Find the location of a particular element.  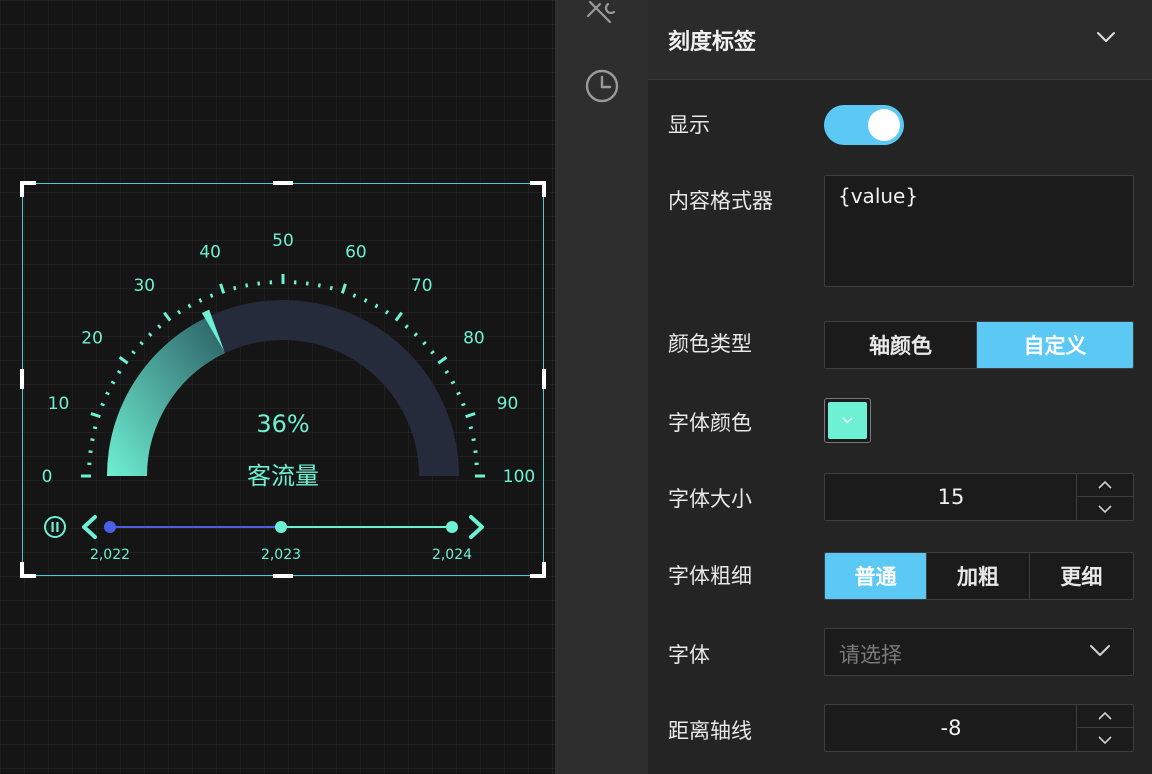

font-size-stepper: 15 is located at coordinates (979, 497).